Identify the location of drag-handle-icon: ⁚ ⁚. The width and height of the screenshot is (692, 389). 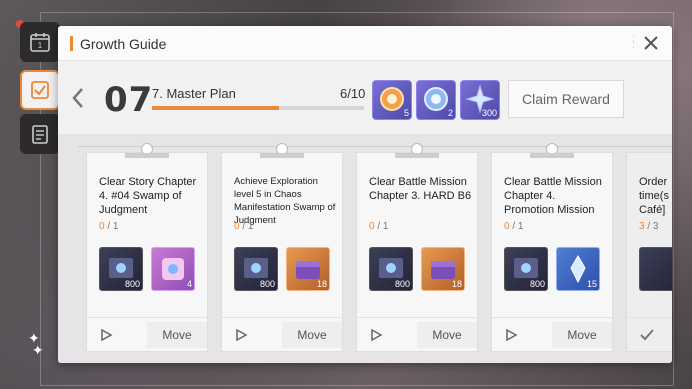
(633, 42).